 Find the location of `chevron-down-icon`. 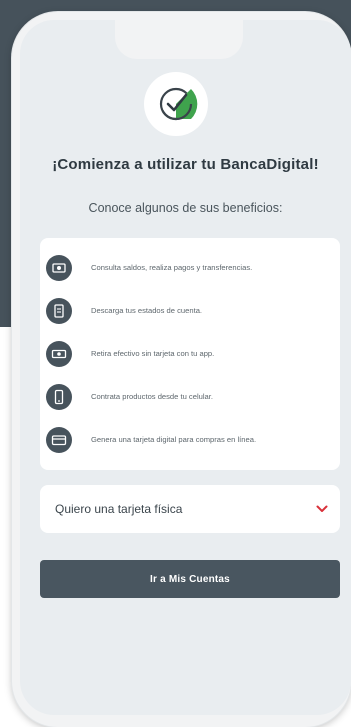

chevron-down-icon is located at coordinates (322, 508).